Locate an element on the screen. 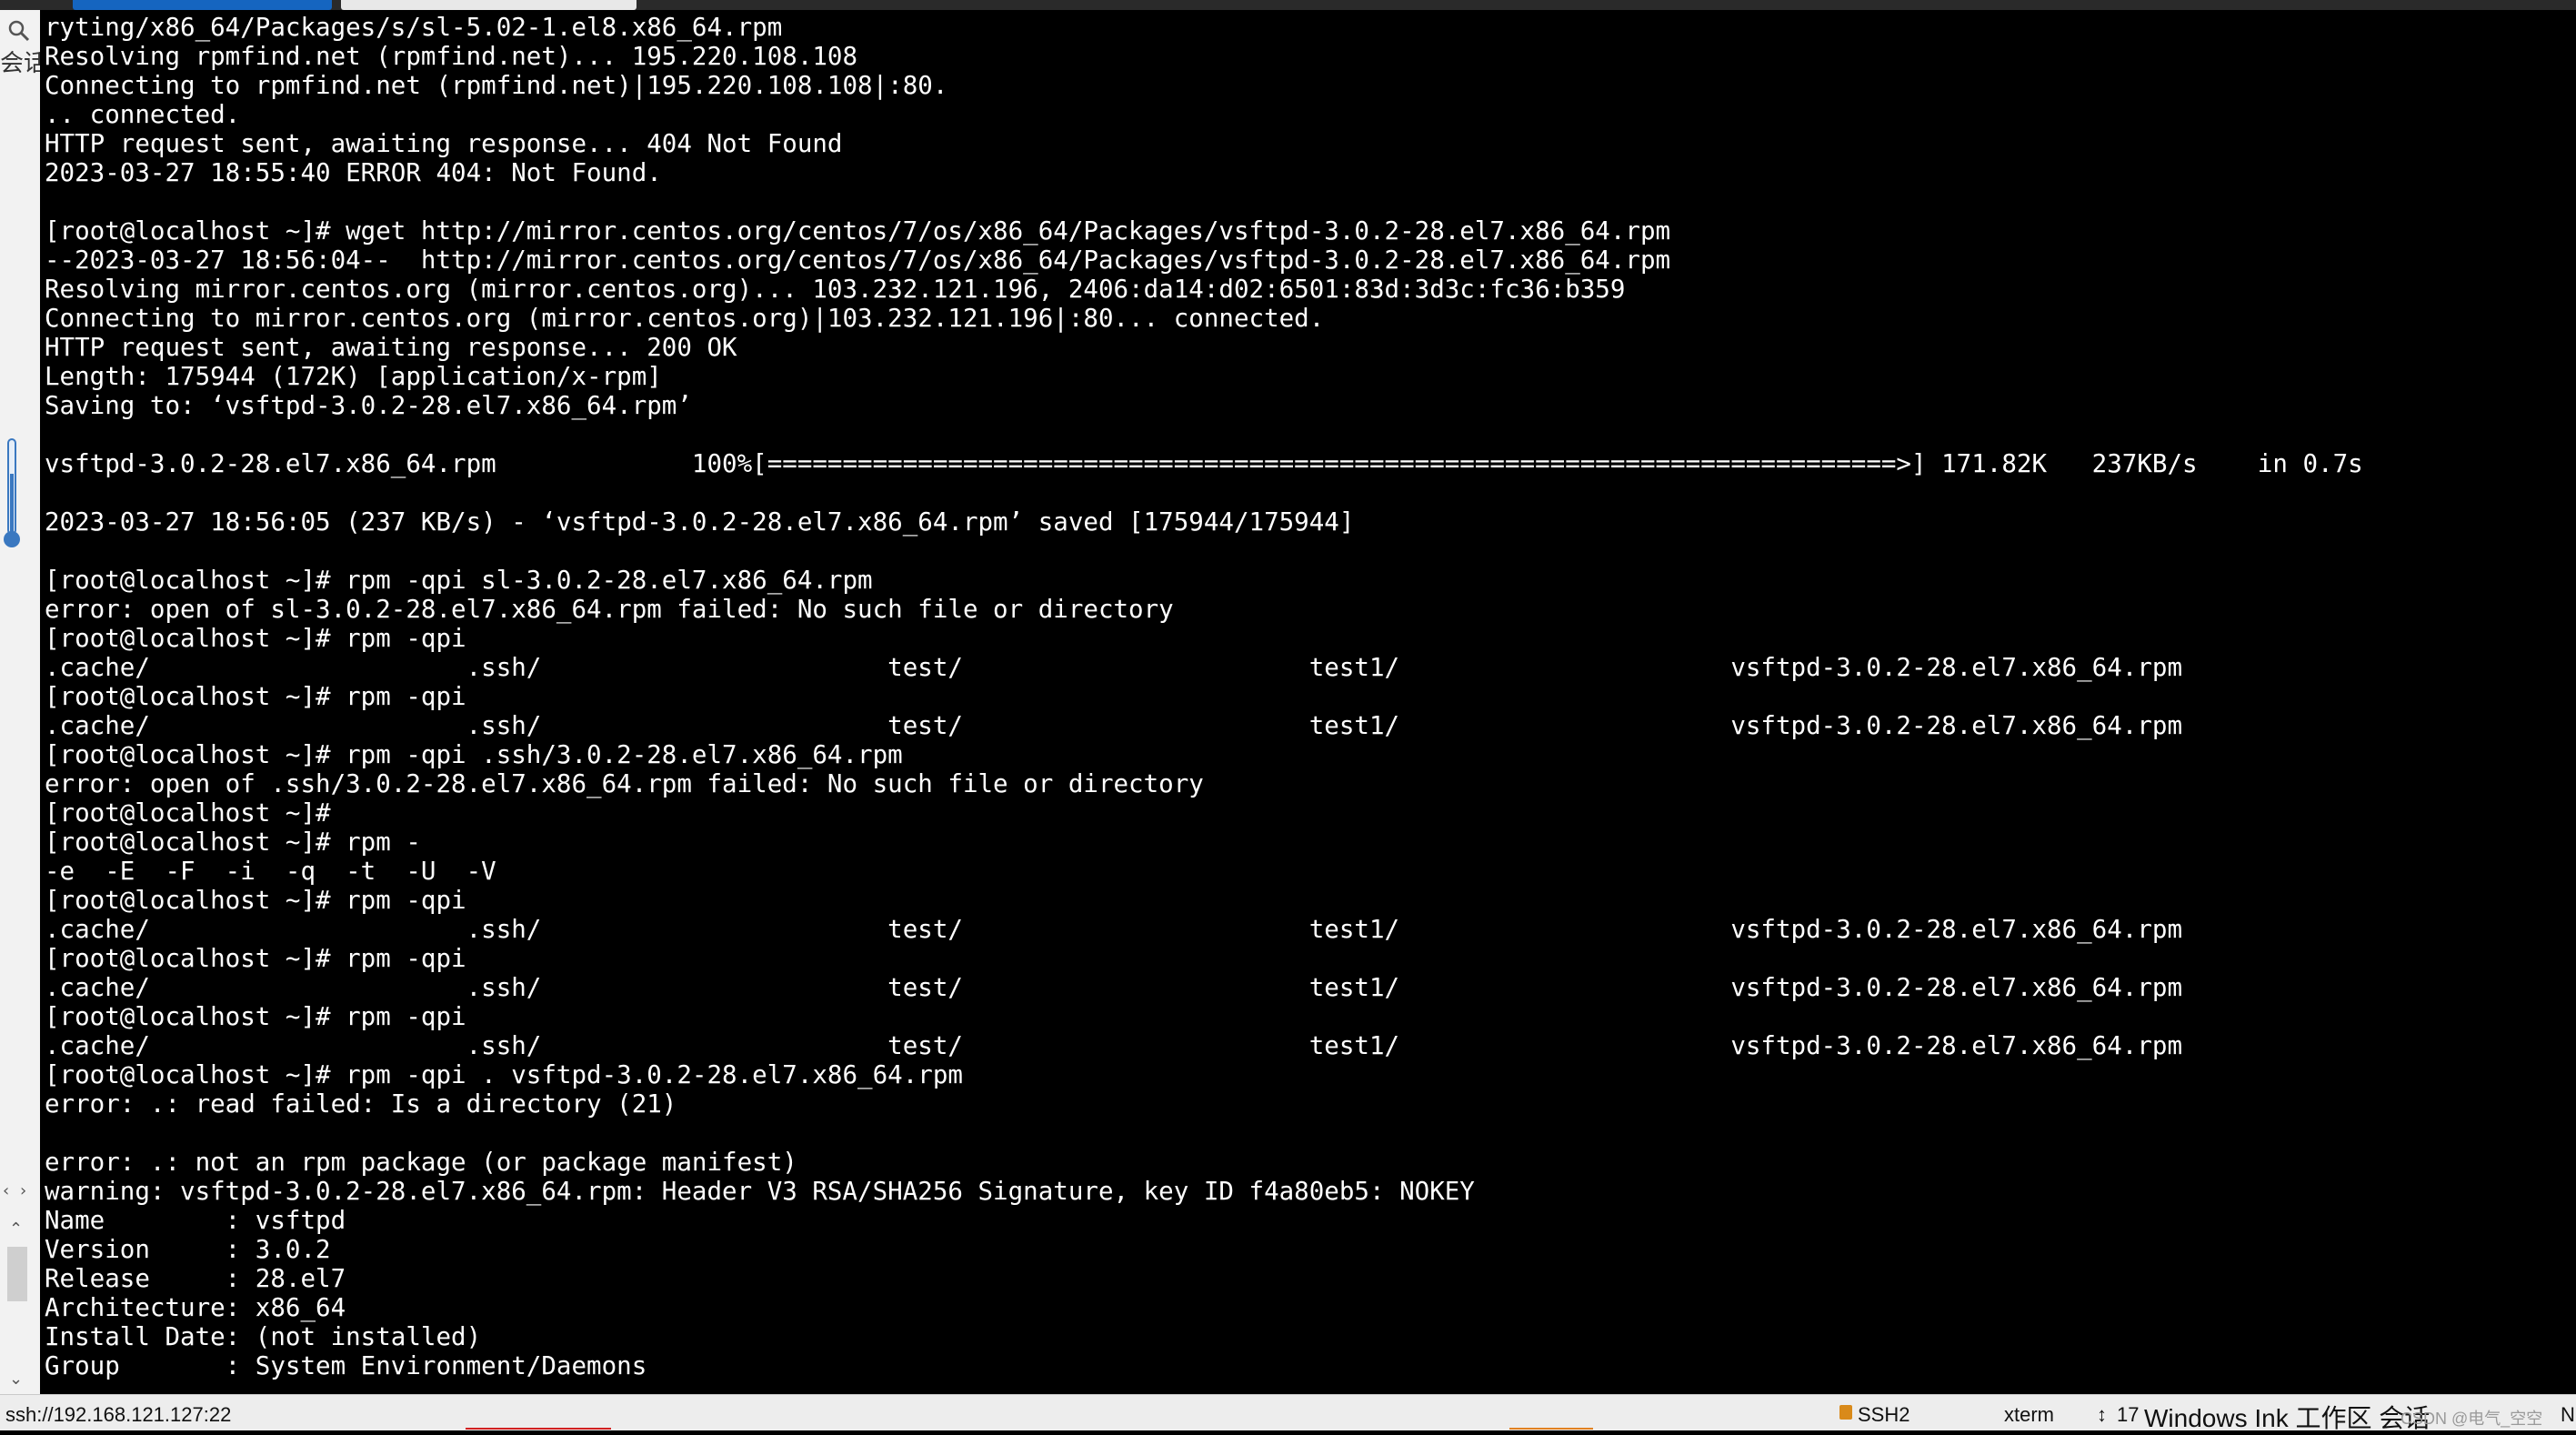 The image size is (2576, 1435). terminal-line: Group : System Environment/Daemons is located at coordinates (346, 1365).